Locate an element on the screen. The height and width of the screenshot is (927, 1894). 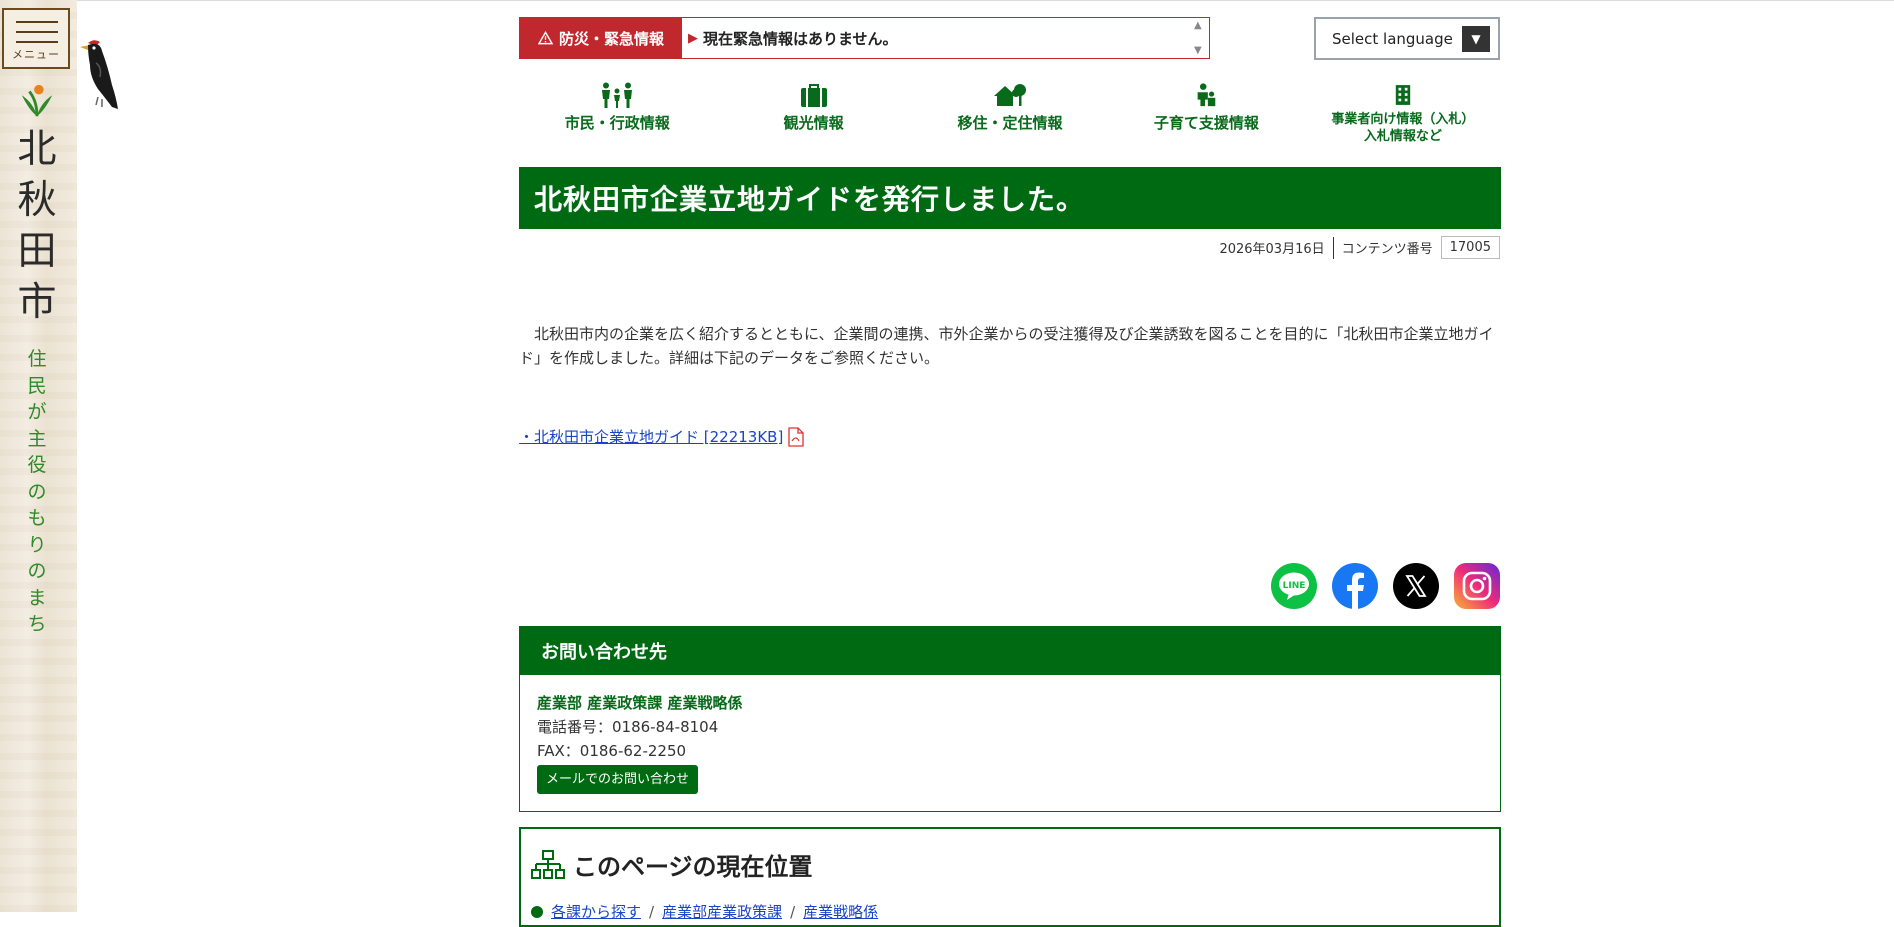
city-char: 田 is located at coordinates (37, 251).